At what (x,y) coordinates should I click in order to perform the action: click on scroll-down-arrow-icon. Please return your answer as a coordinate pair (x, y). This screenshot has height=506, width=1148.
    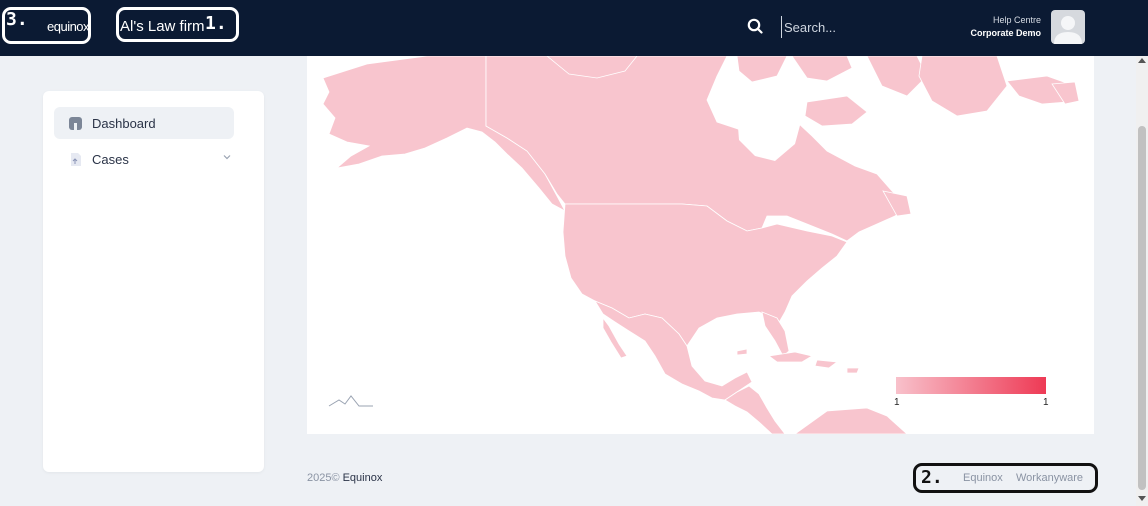
    Looking at the image, I should click on (1142, 498).